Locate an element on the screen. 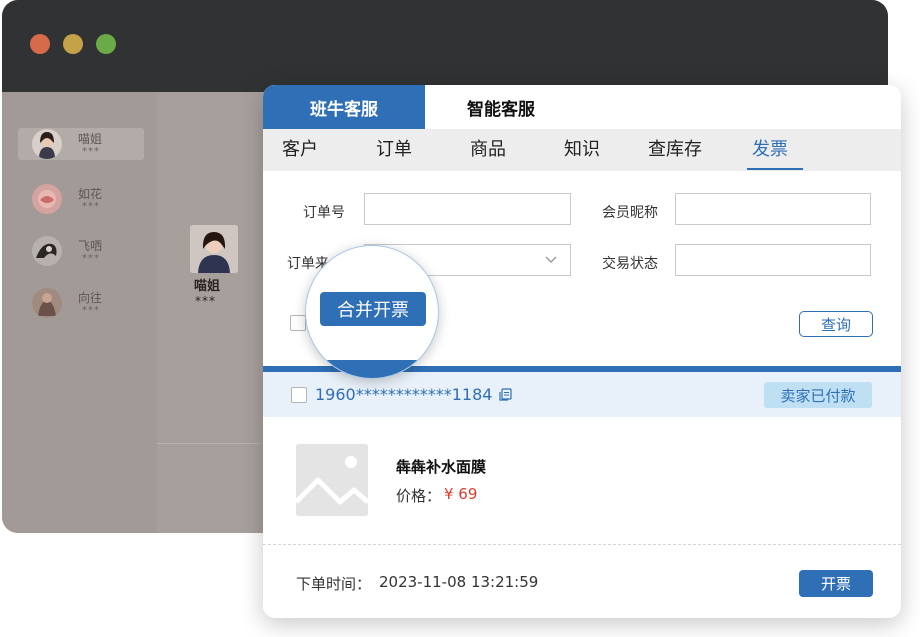 The width and height of the screenshot is (920, 637). chevron-down-icon is located at coordinates (551, 259).